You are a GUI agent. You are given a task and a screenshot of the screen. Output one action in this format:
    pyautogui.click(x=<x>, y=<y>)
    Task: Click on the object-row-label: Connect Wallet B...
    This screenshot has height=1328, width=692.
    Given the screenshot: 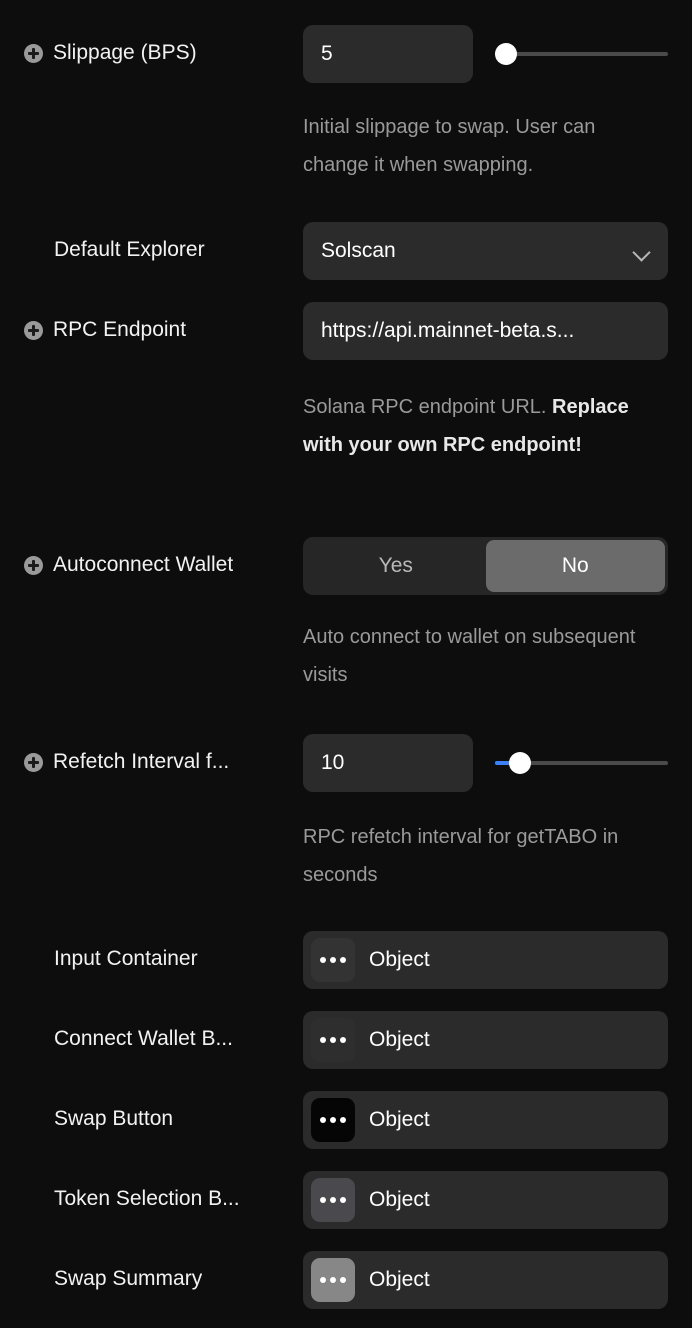 What is the action you would take?
    pyautogui.click(x=143, y=1038)
    